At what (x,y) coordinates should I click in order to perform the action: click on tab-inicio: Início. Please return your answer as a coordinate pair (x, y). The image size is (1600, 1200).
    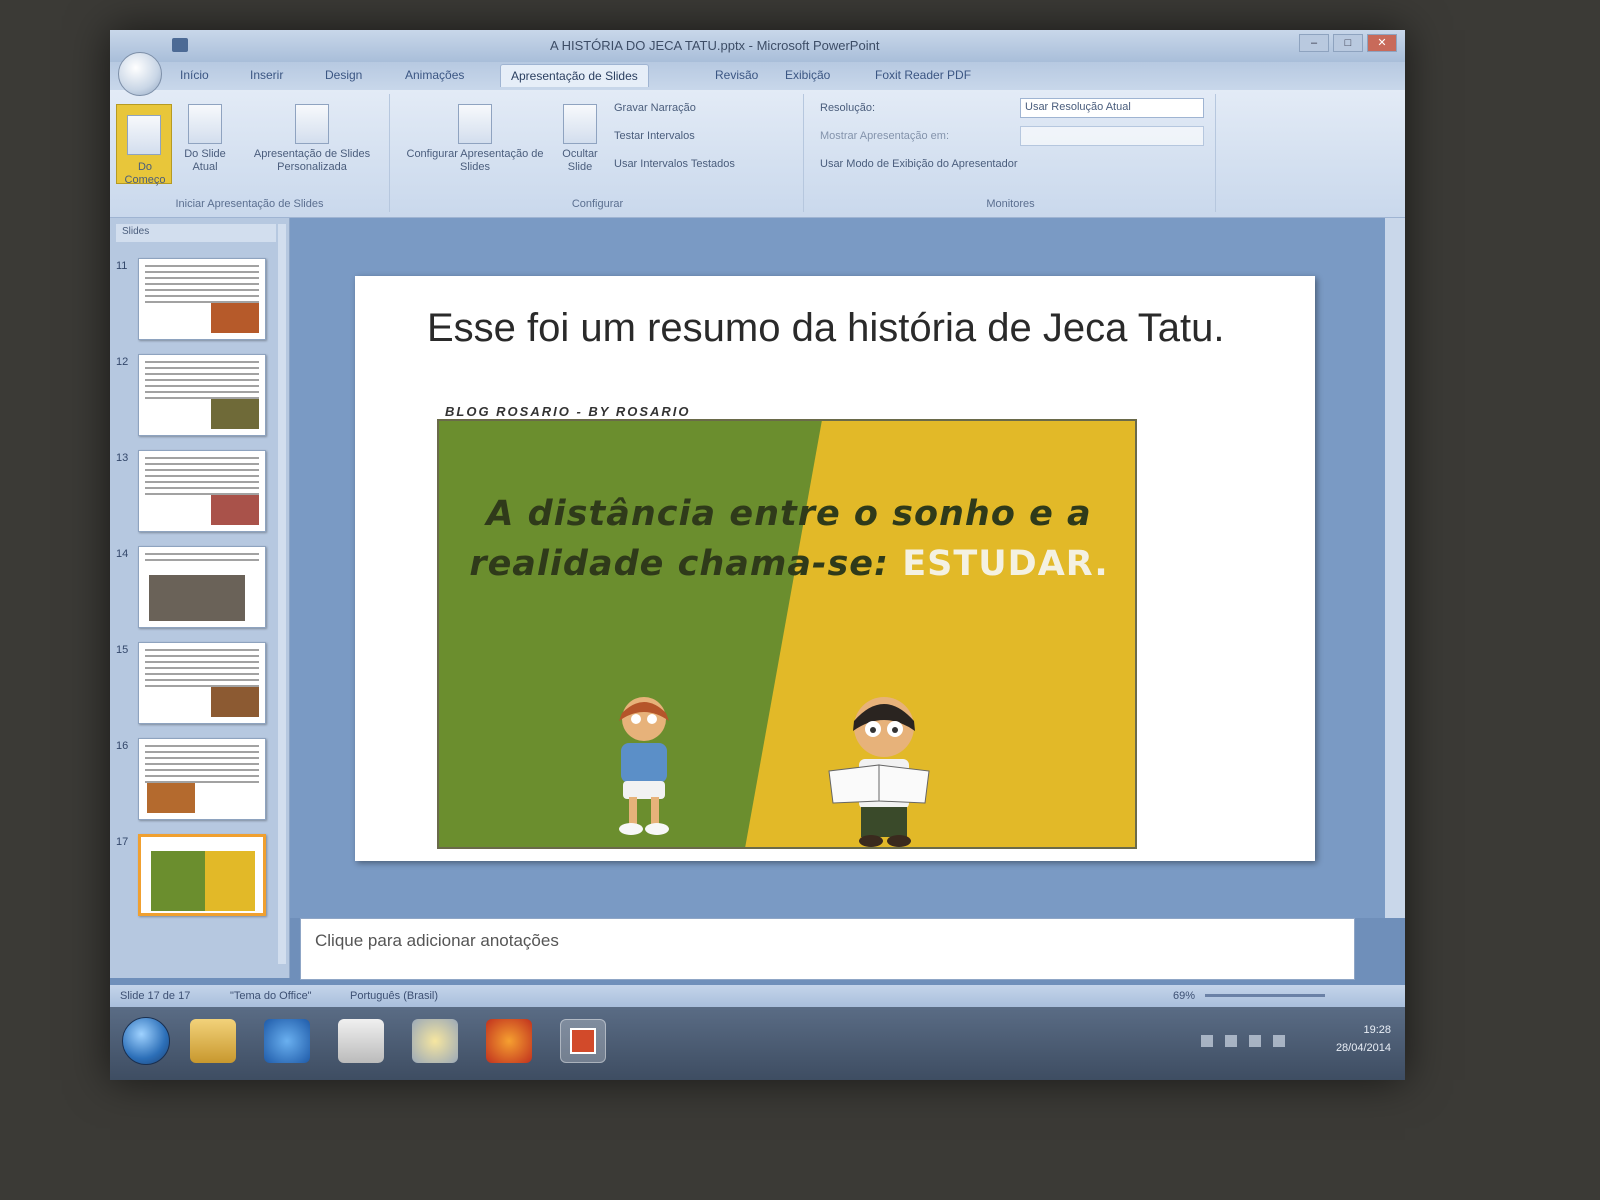
    Looking at the image, I should click on (194, 75).